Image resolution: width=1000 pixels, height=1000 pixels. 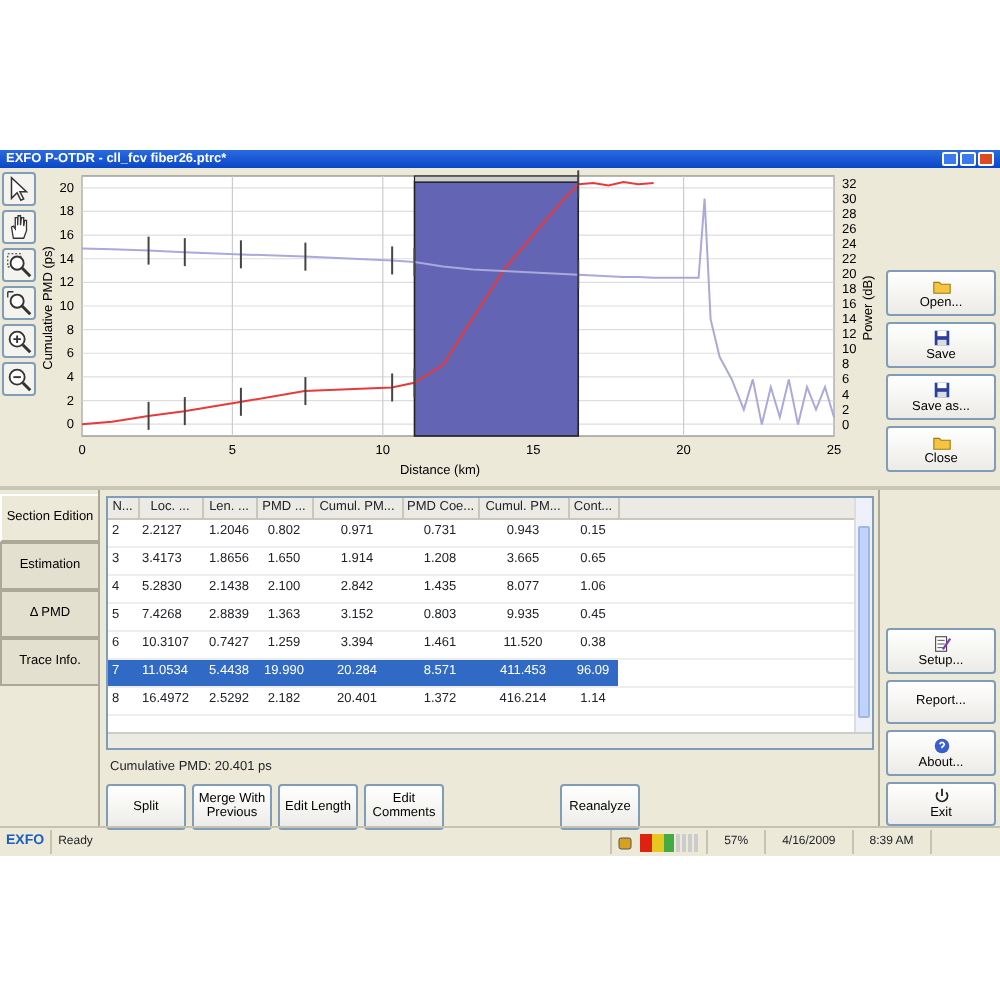 I want to click on maximize-button, so click(x=968, y=159).